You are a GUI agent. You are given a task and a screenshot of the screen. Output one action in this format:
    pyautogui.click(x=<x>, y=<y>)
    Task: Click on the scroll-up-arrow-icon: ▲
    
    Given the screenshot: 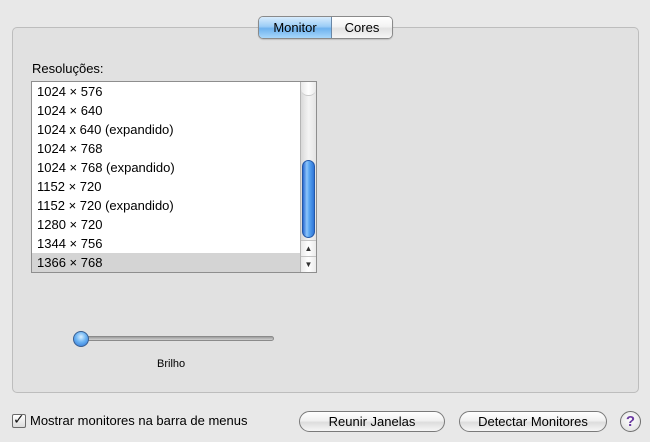 What is the action you would take?
    pyautogui.click(x=308, y=248)
    